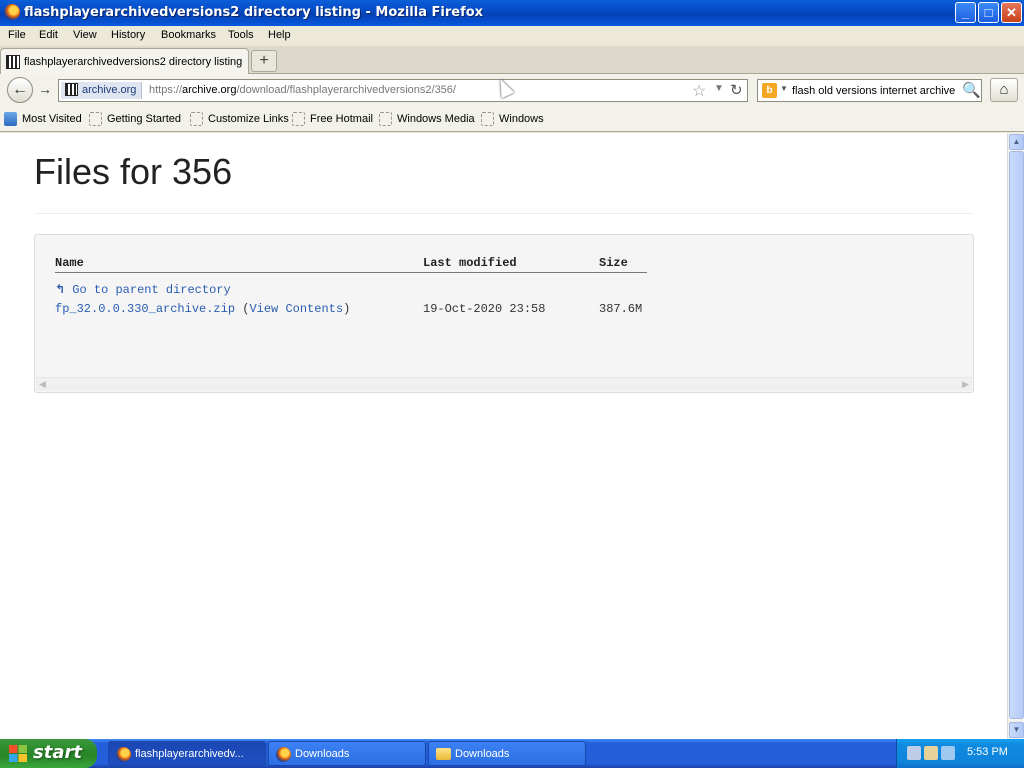  What do you see at coordinates (144, 119) in the screenshot?
I see `bookmark-label: Getting Started` at bounding box center [144, 119].